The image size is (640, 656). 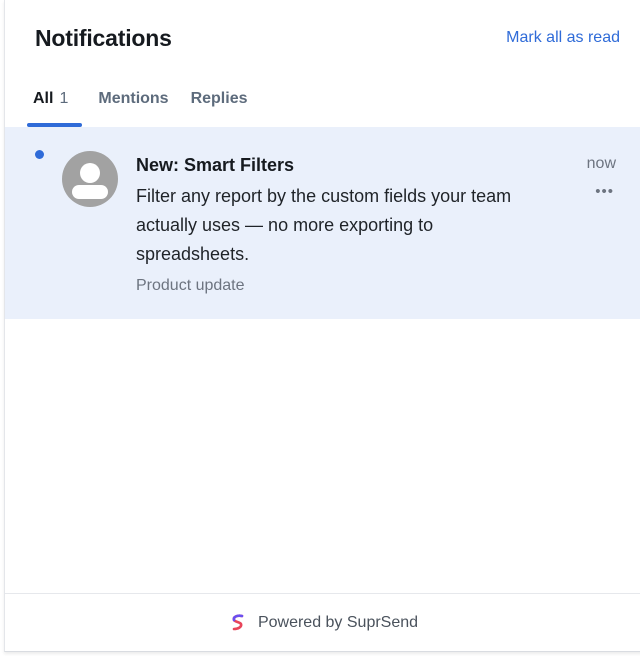 I want to click on ellipsis-icon: •••, so click(x=604, y=191).